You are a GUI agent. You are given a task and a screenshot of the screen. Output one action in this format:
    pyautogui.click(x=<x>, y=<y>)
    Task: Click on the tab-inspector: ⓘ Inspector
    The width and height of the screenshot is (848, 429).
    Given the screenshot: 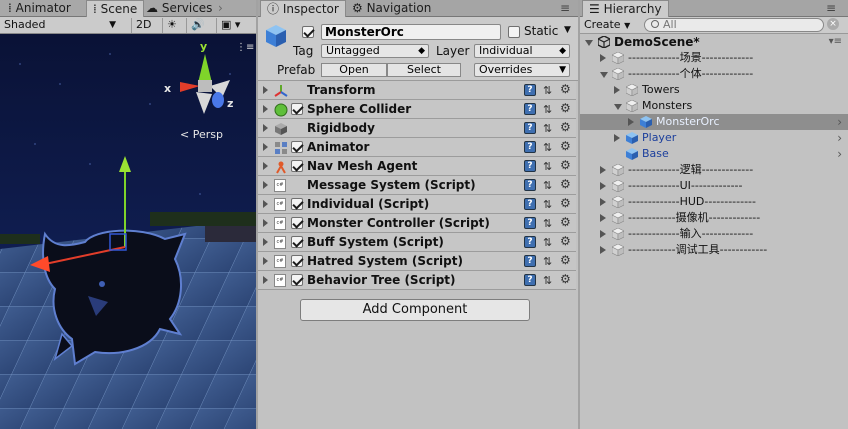 What is the action you would take?
    pyautogui.click(x=303, y=9)
    